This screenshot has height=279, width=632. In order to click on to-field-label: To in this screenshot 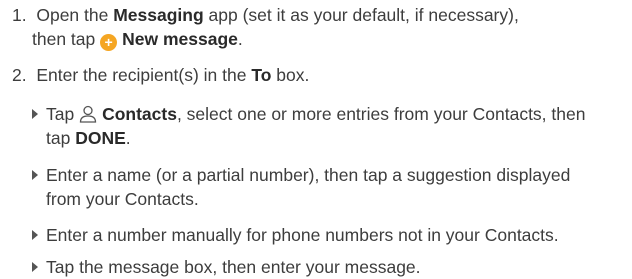, I will do `click(261, 75)`.